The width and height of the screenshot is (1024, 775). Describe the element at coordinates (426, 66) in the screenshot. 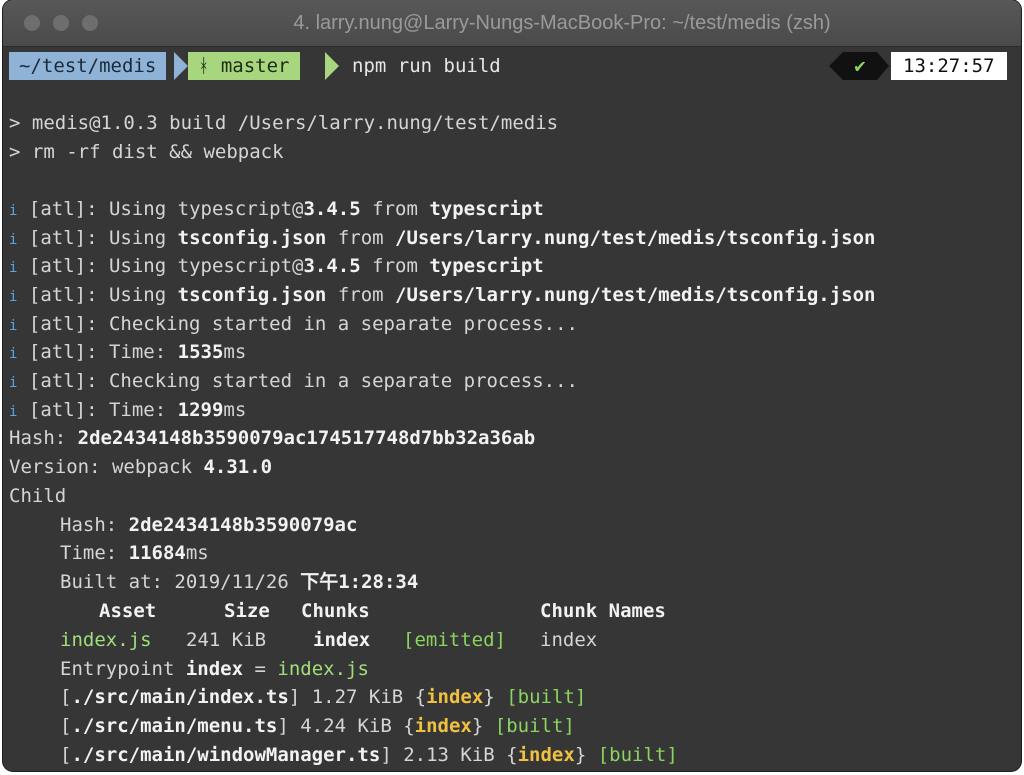

I see `prompt-command: npm run build` at that location.